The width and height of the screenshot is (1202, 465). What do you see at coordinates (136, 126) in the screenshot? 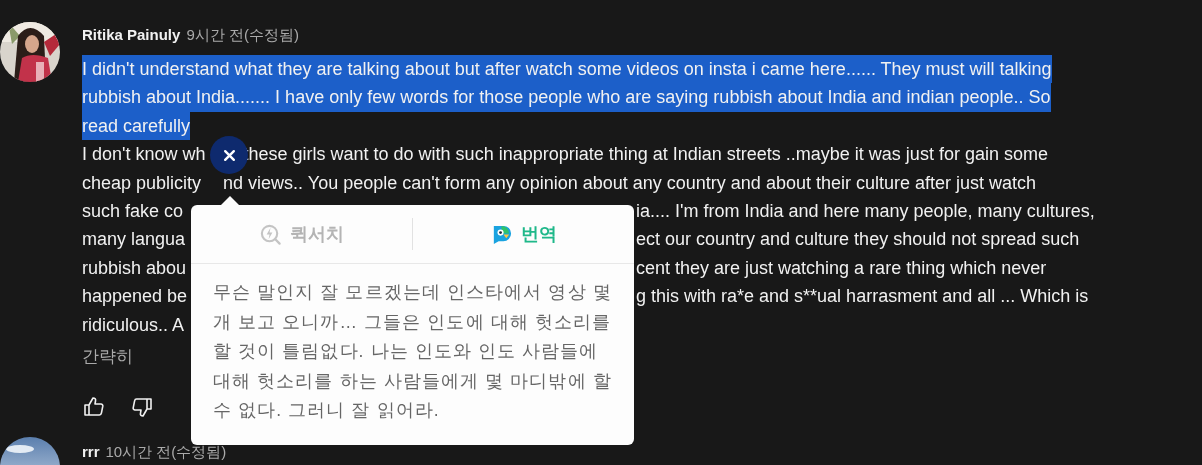
I see `selected-text: read carefully` at bounding box center [136, 126].